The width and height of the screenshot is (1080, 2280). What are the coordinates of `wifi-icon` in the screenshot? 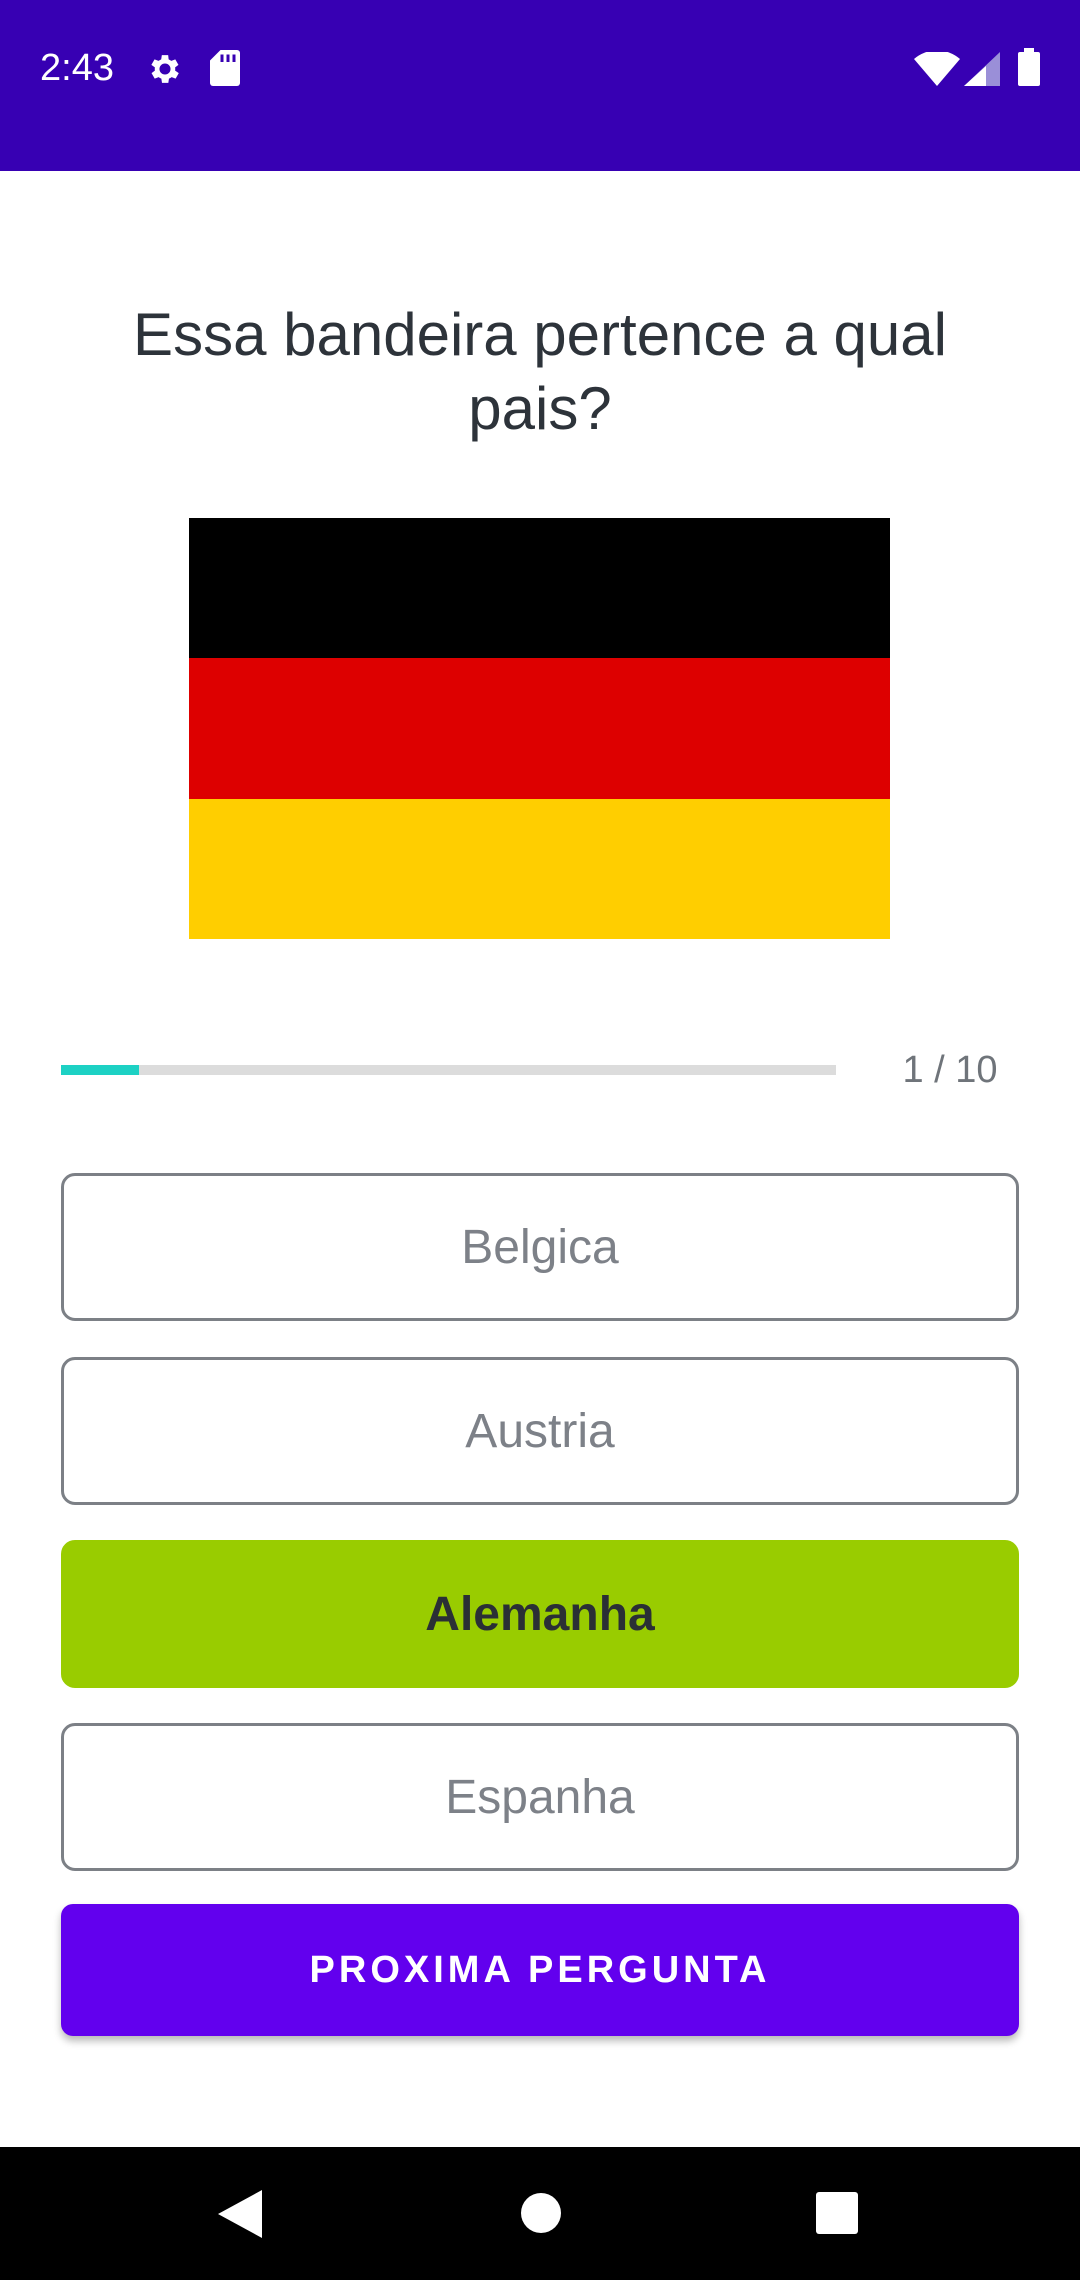 It's located at (937, 69).